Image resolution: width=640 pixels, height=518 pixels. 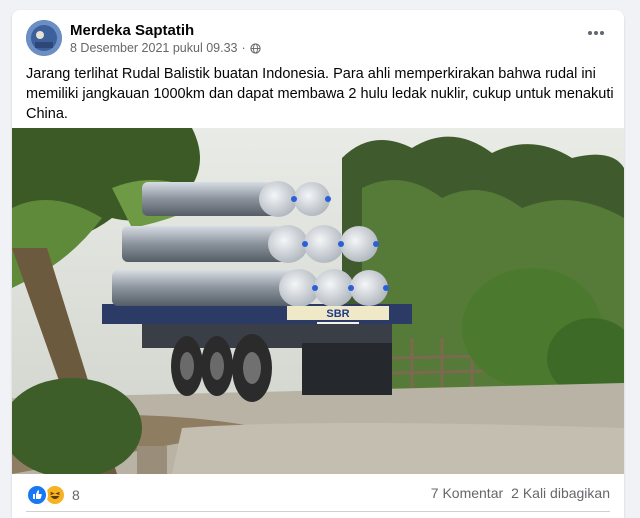 I want to click on post-meta: 8 Desember 2021 pukul 09.33 ·, so click(x=165, y=48).